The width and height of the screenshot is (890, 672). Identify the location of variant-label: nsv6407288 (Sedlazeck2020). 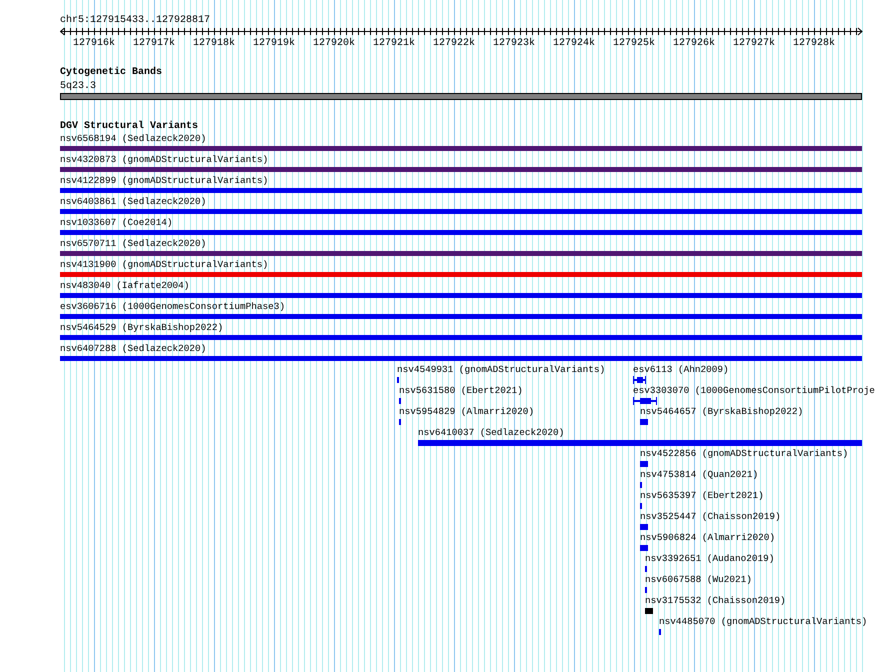
(133, 349).